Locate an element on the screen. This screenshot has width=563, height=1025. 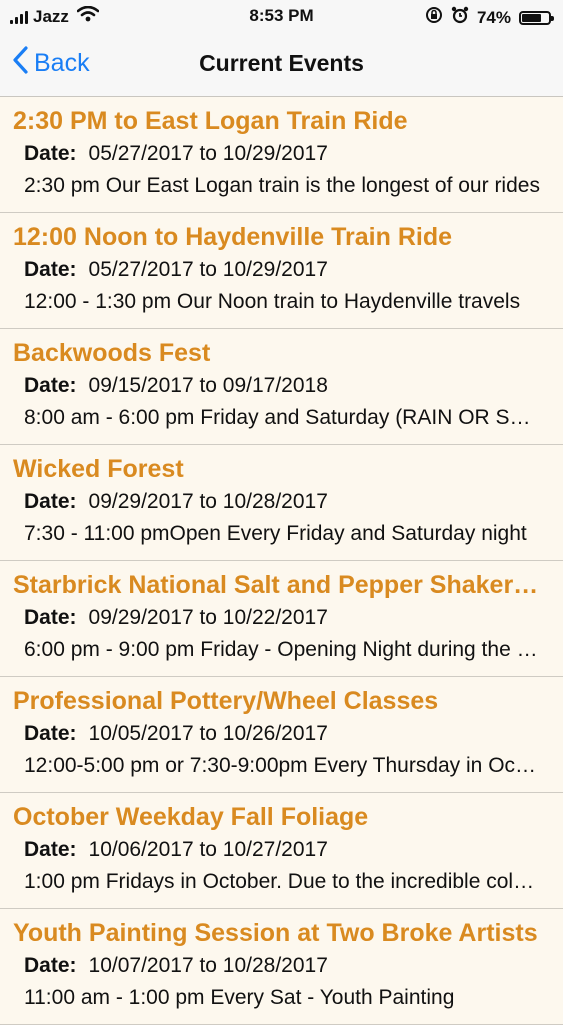
date-range: 10/06/2017 to 10/27/2017 is located at coordinates (208, 849).